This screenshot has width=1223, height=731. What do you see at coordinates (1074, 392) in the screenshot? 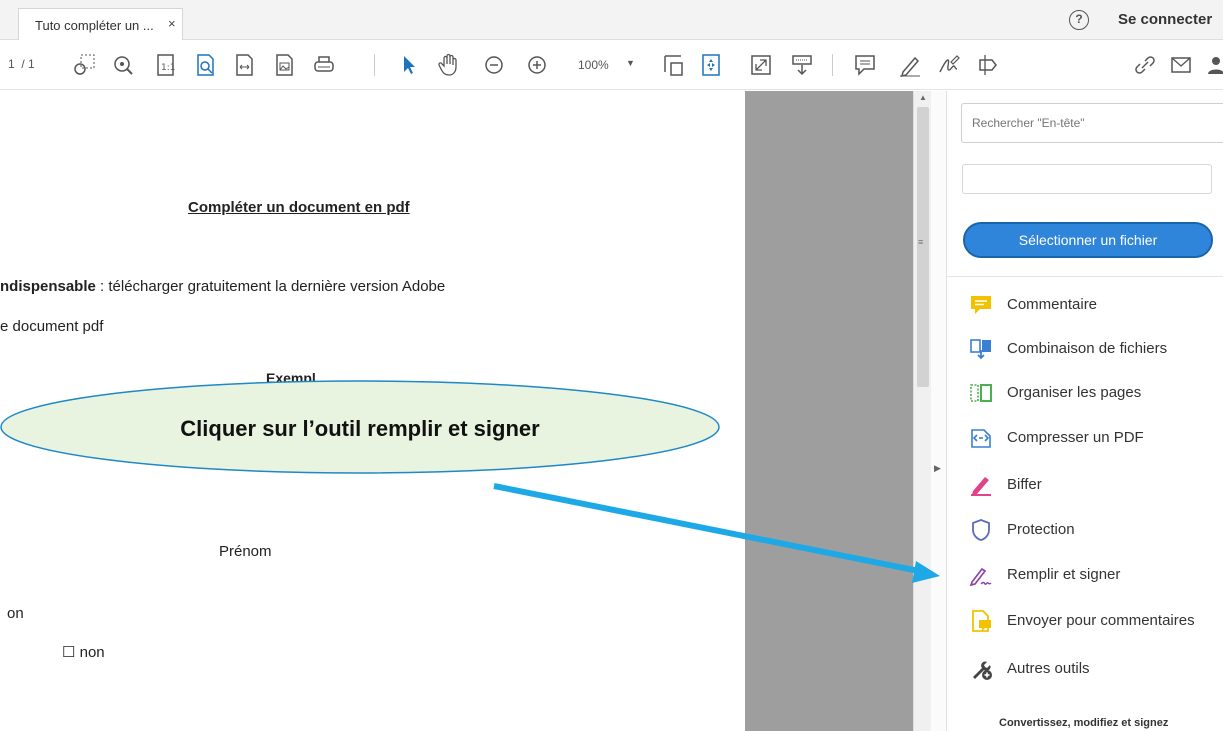
I see `tool-label: Organiser les pages` at bounding box center [1074, 392].